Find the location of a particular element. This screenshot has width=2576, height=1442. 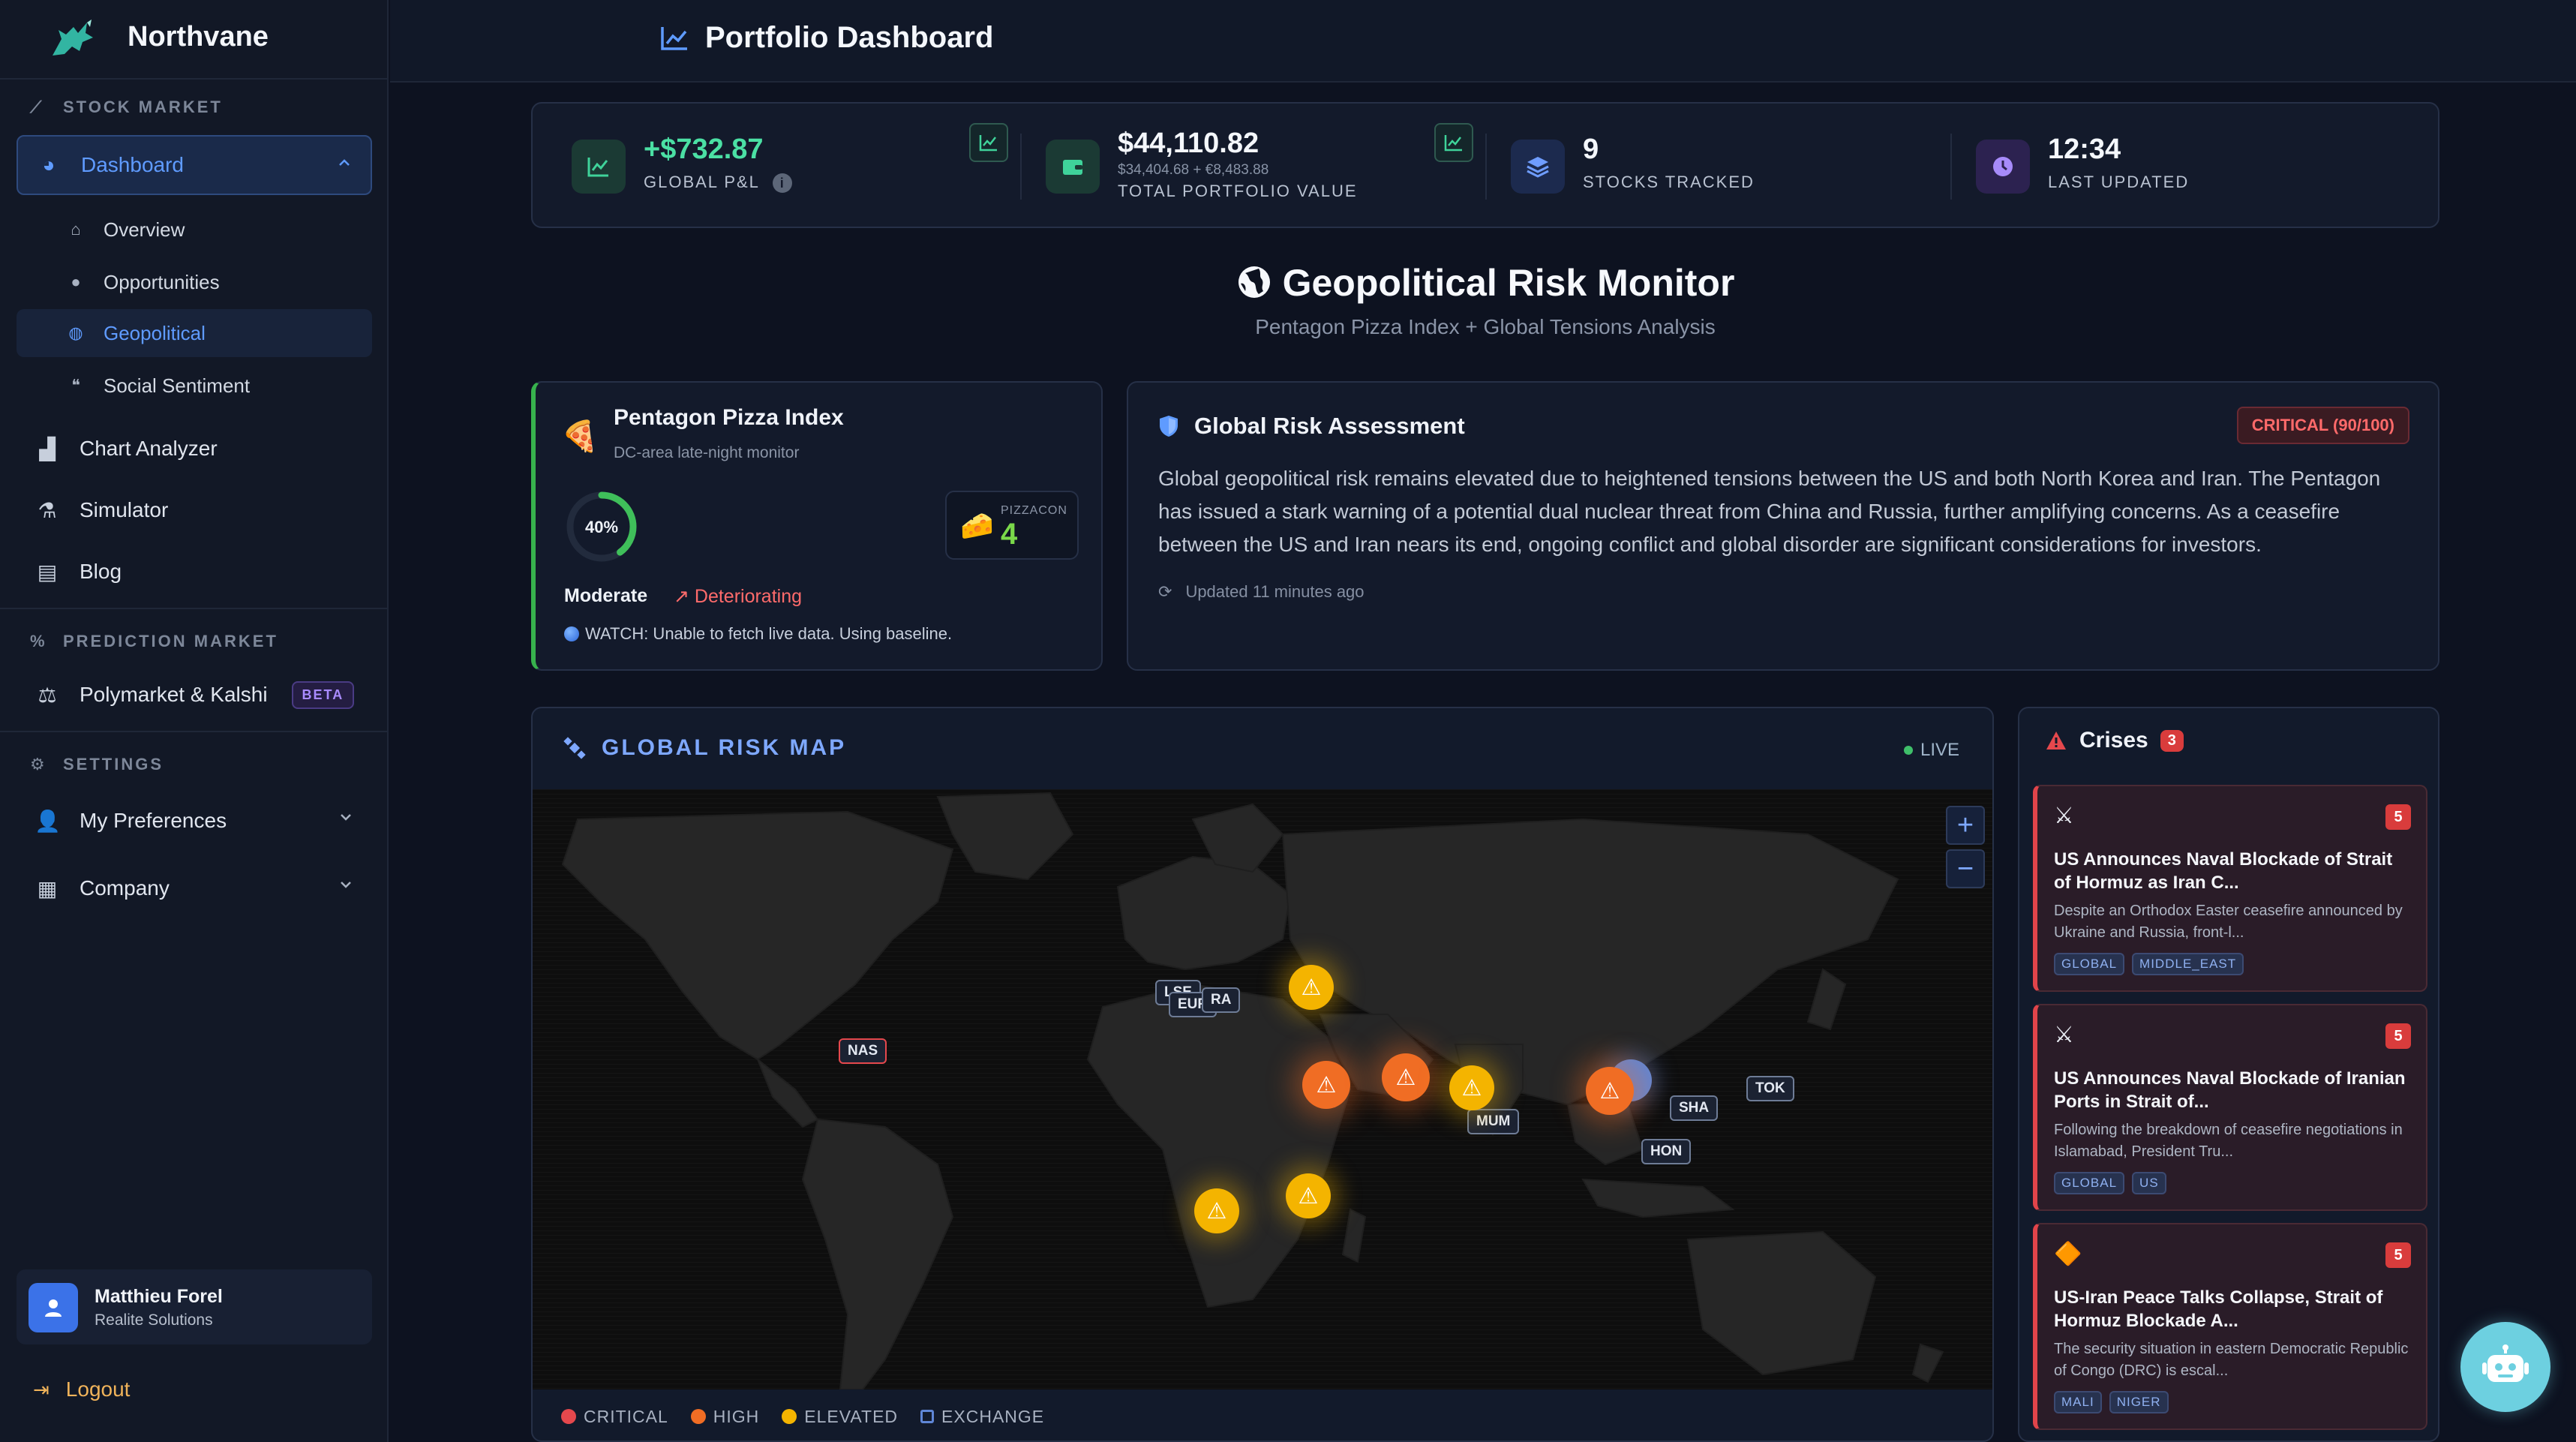

info-icon: i is located at coordinates (783, 183).